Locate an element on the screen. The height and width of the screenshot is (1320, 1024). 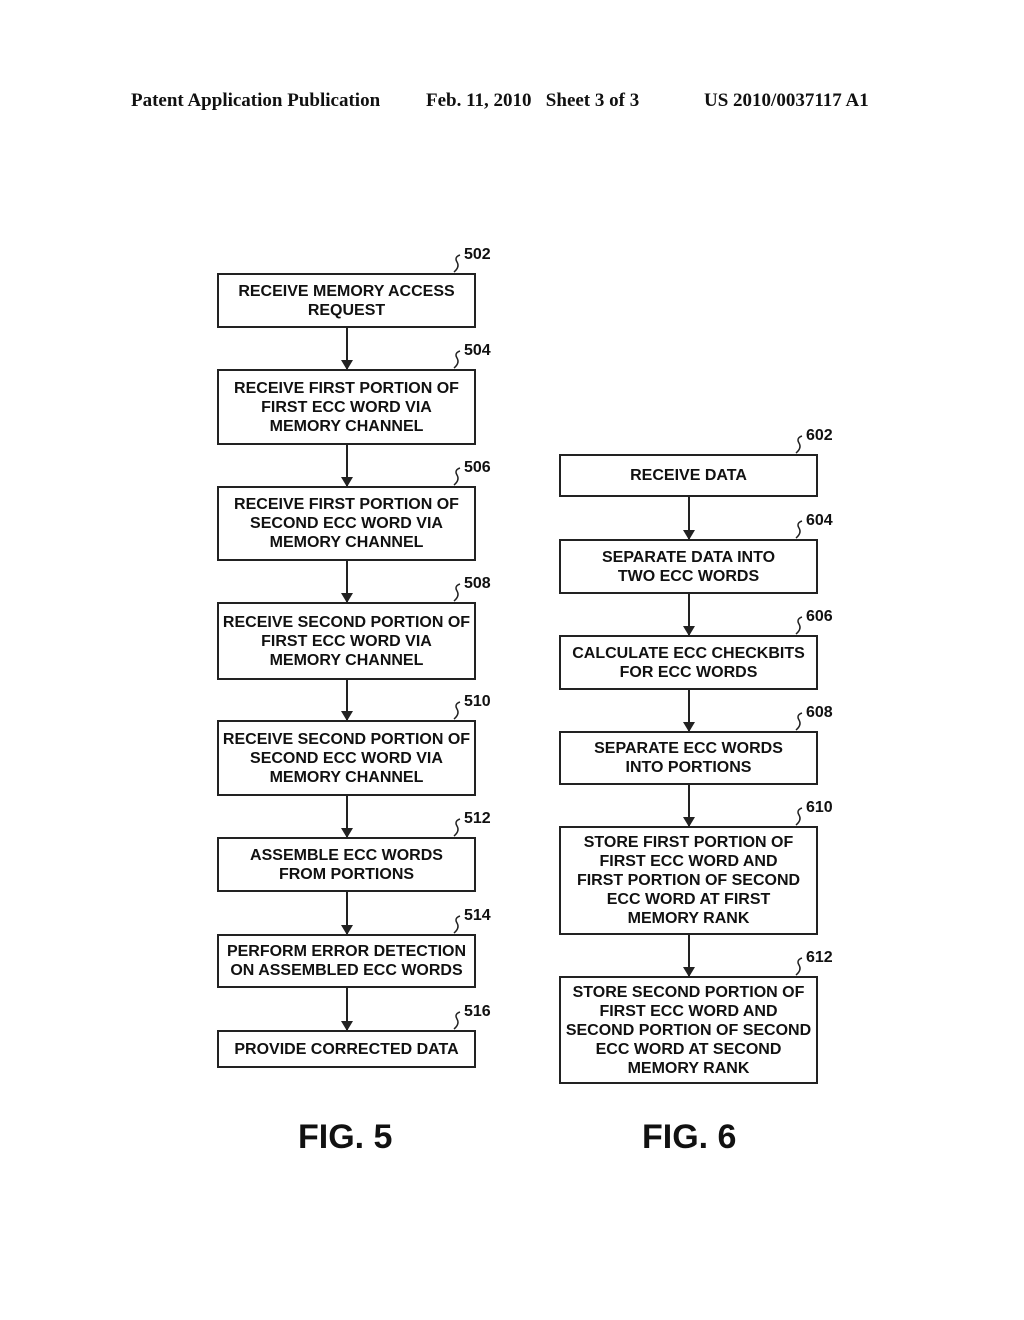
step-ref-number: 506 is located at coordinates (477, 467).